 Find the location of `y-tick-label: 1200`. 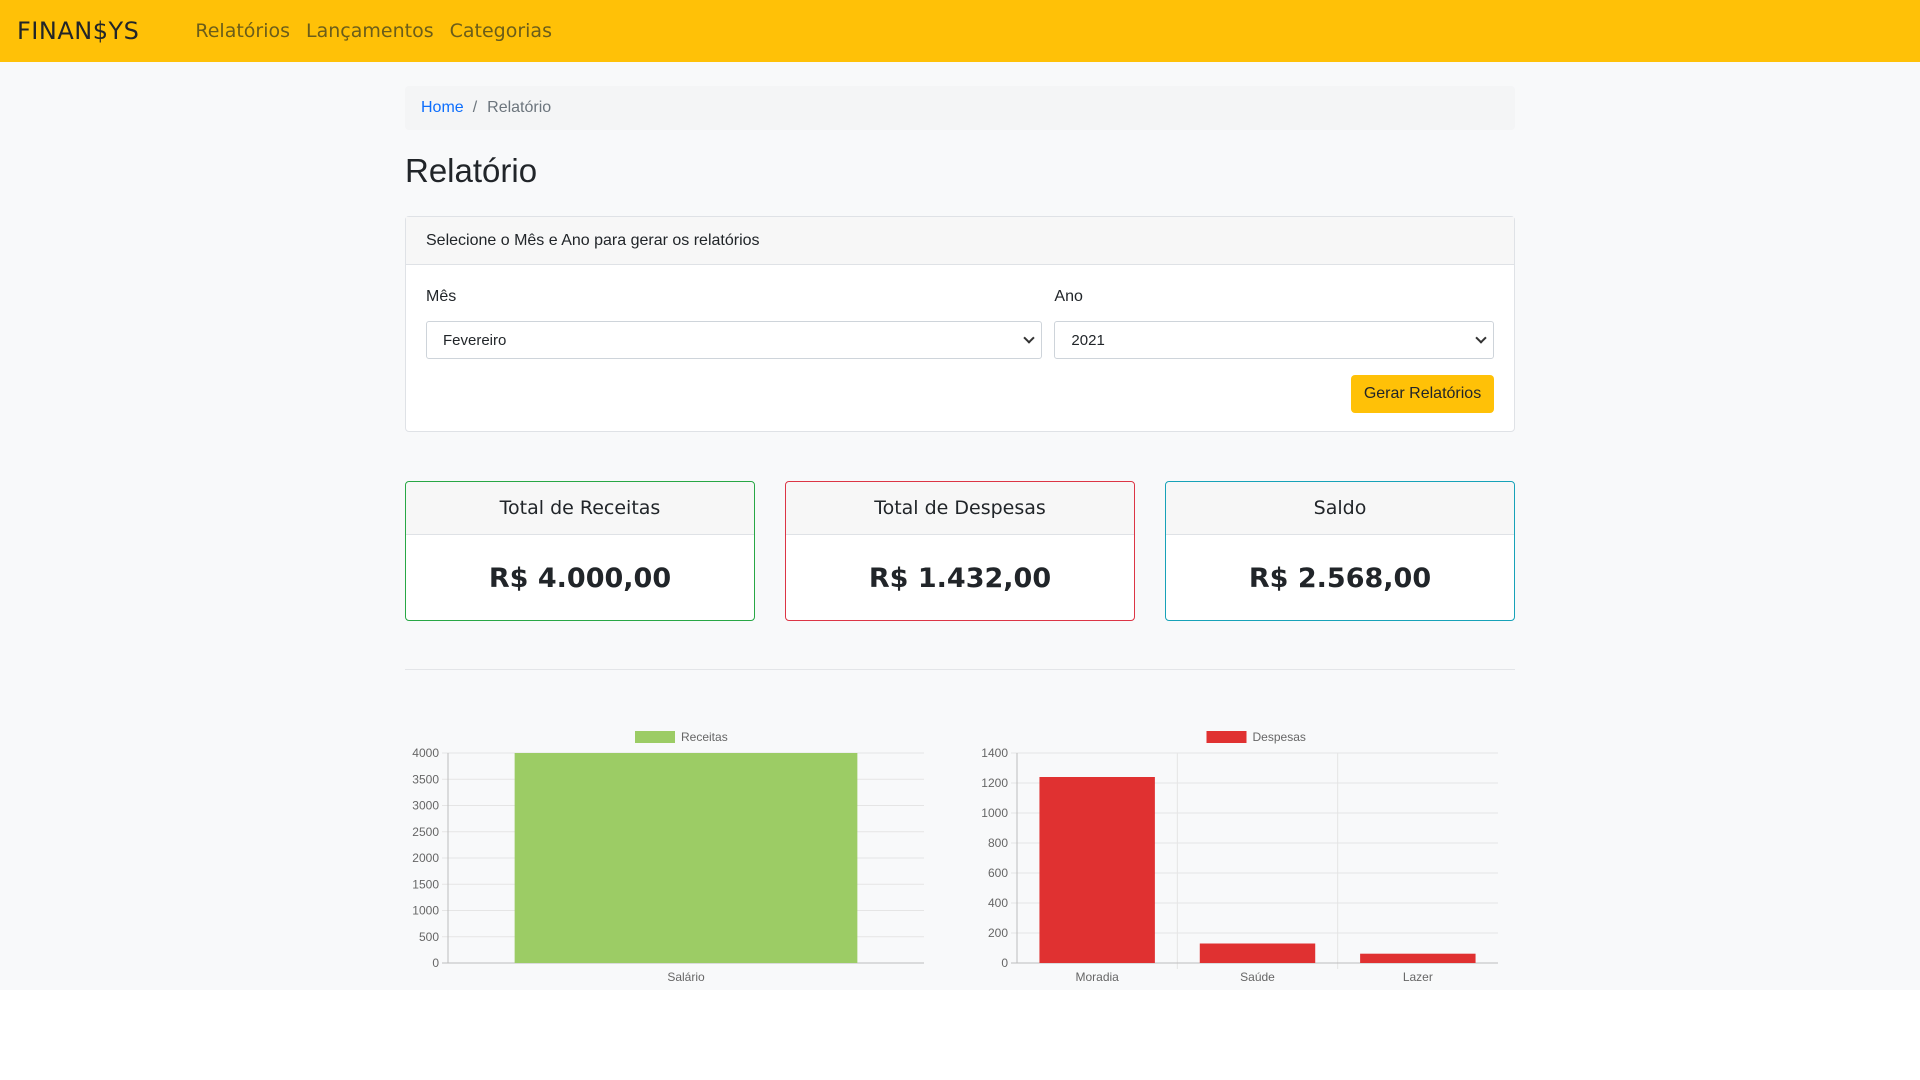

y-tick-label: 1200 is located at coordinates (994, 783).